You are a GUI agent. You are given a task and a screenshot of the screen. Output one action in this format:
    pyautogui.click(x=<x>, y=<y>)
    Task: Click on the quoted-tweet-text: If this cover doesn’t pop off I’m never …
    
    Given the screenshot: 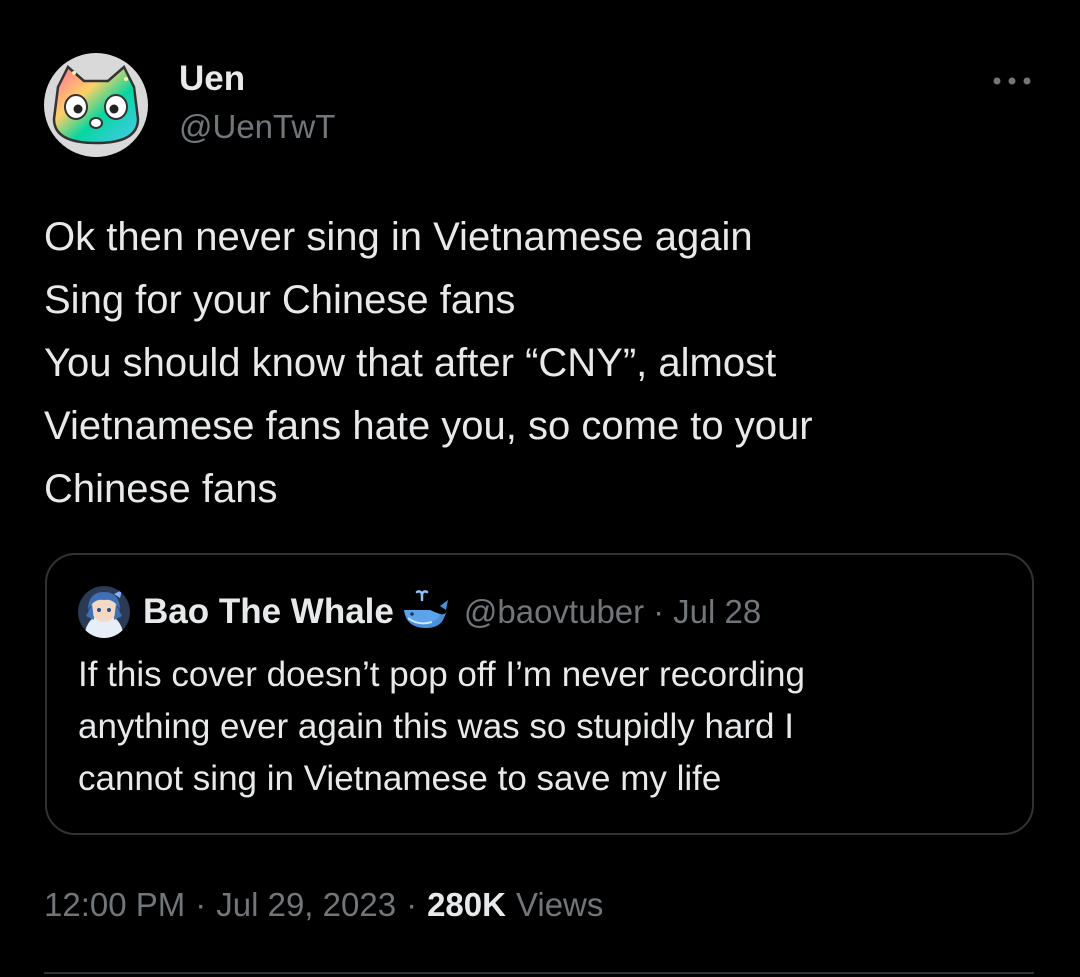 What is the action you would take?
    pyautogui.click(x=543, y=727)
    